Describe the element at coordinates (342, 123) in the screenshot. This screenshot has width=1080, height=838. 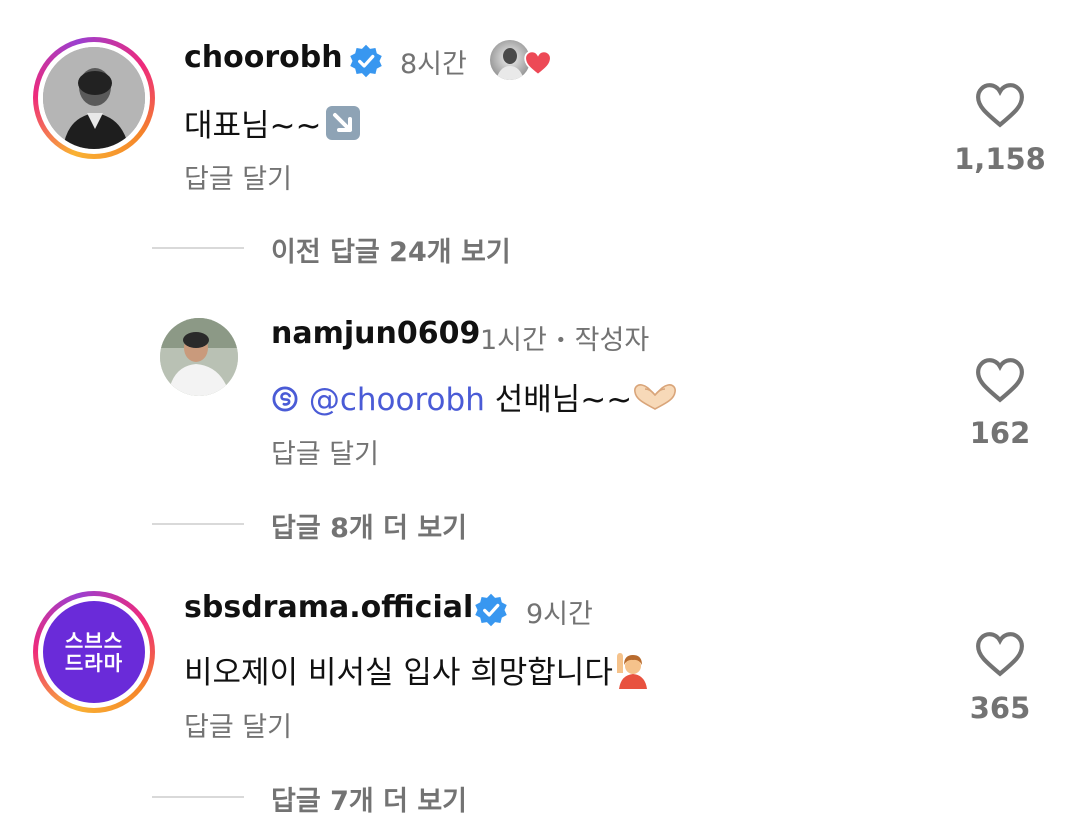
I see `arrow-down-right-icon` at that location.